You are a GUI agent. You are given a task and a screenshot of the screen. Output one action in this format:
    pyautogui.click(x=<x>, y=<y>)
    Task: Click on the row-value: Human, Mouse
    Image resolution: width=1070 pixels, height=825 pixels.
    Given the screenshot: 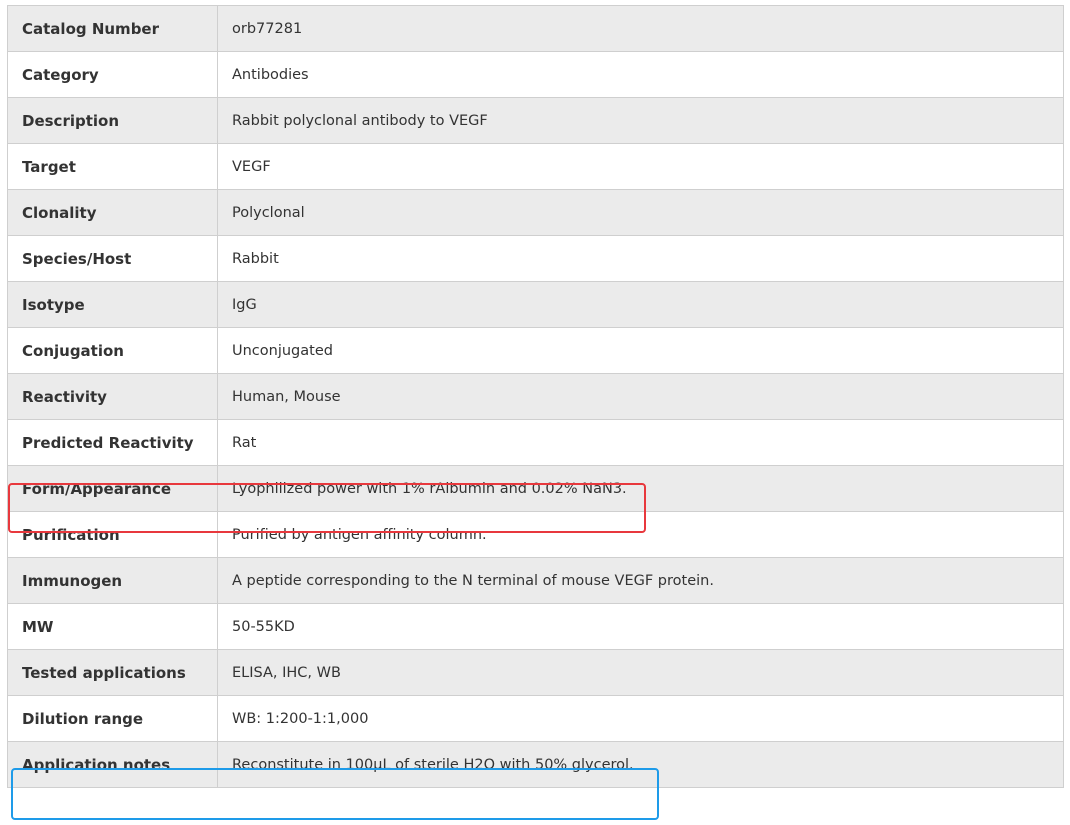 What is the action you would take?
    pyautogui.click(x=640, y=396)
    